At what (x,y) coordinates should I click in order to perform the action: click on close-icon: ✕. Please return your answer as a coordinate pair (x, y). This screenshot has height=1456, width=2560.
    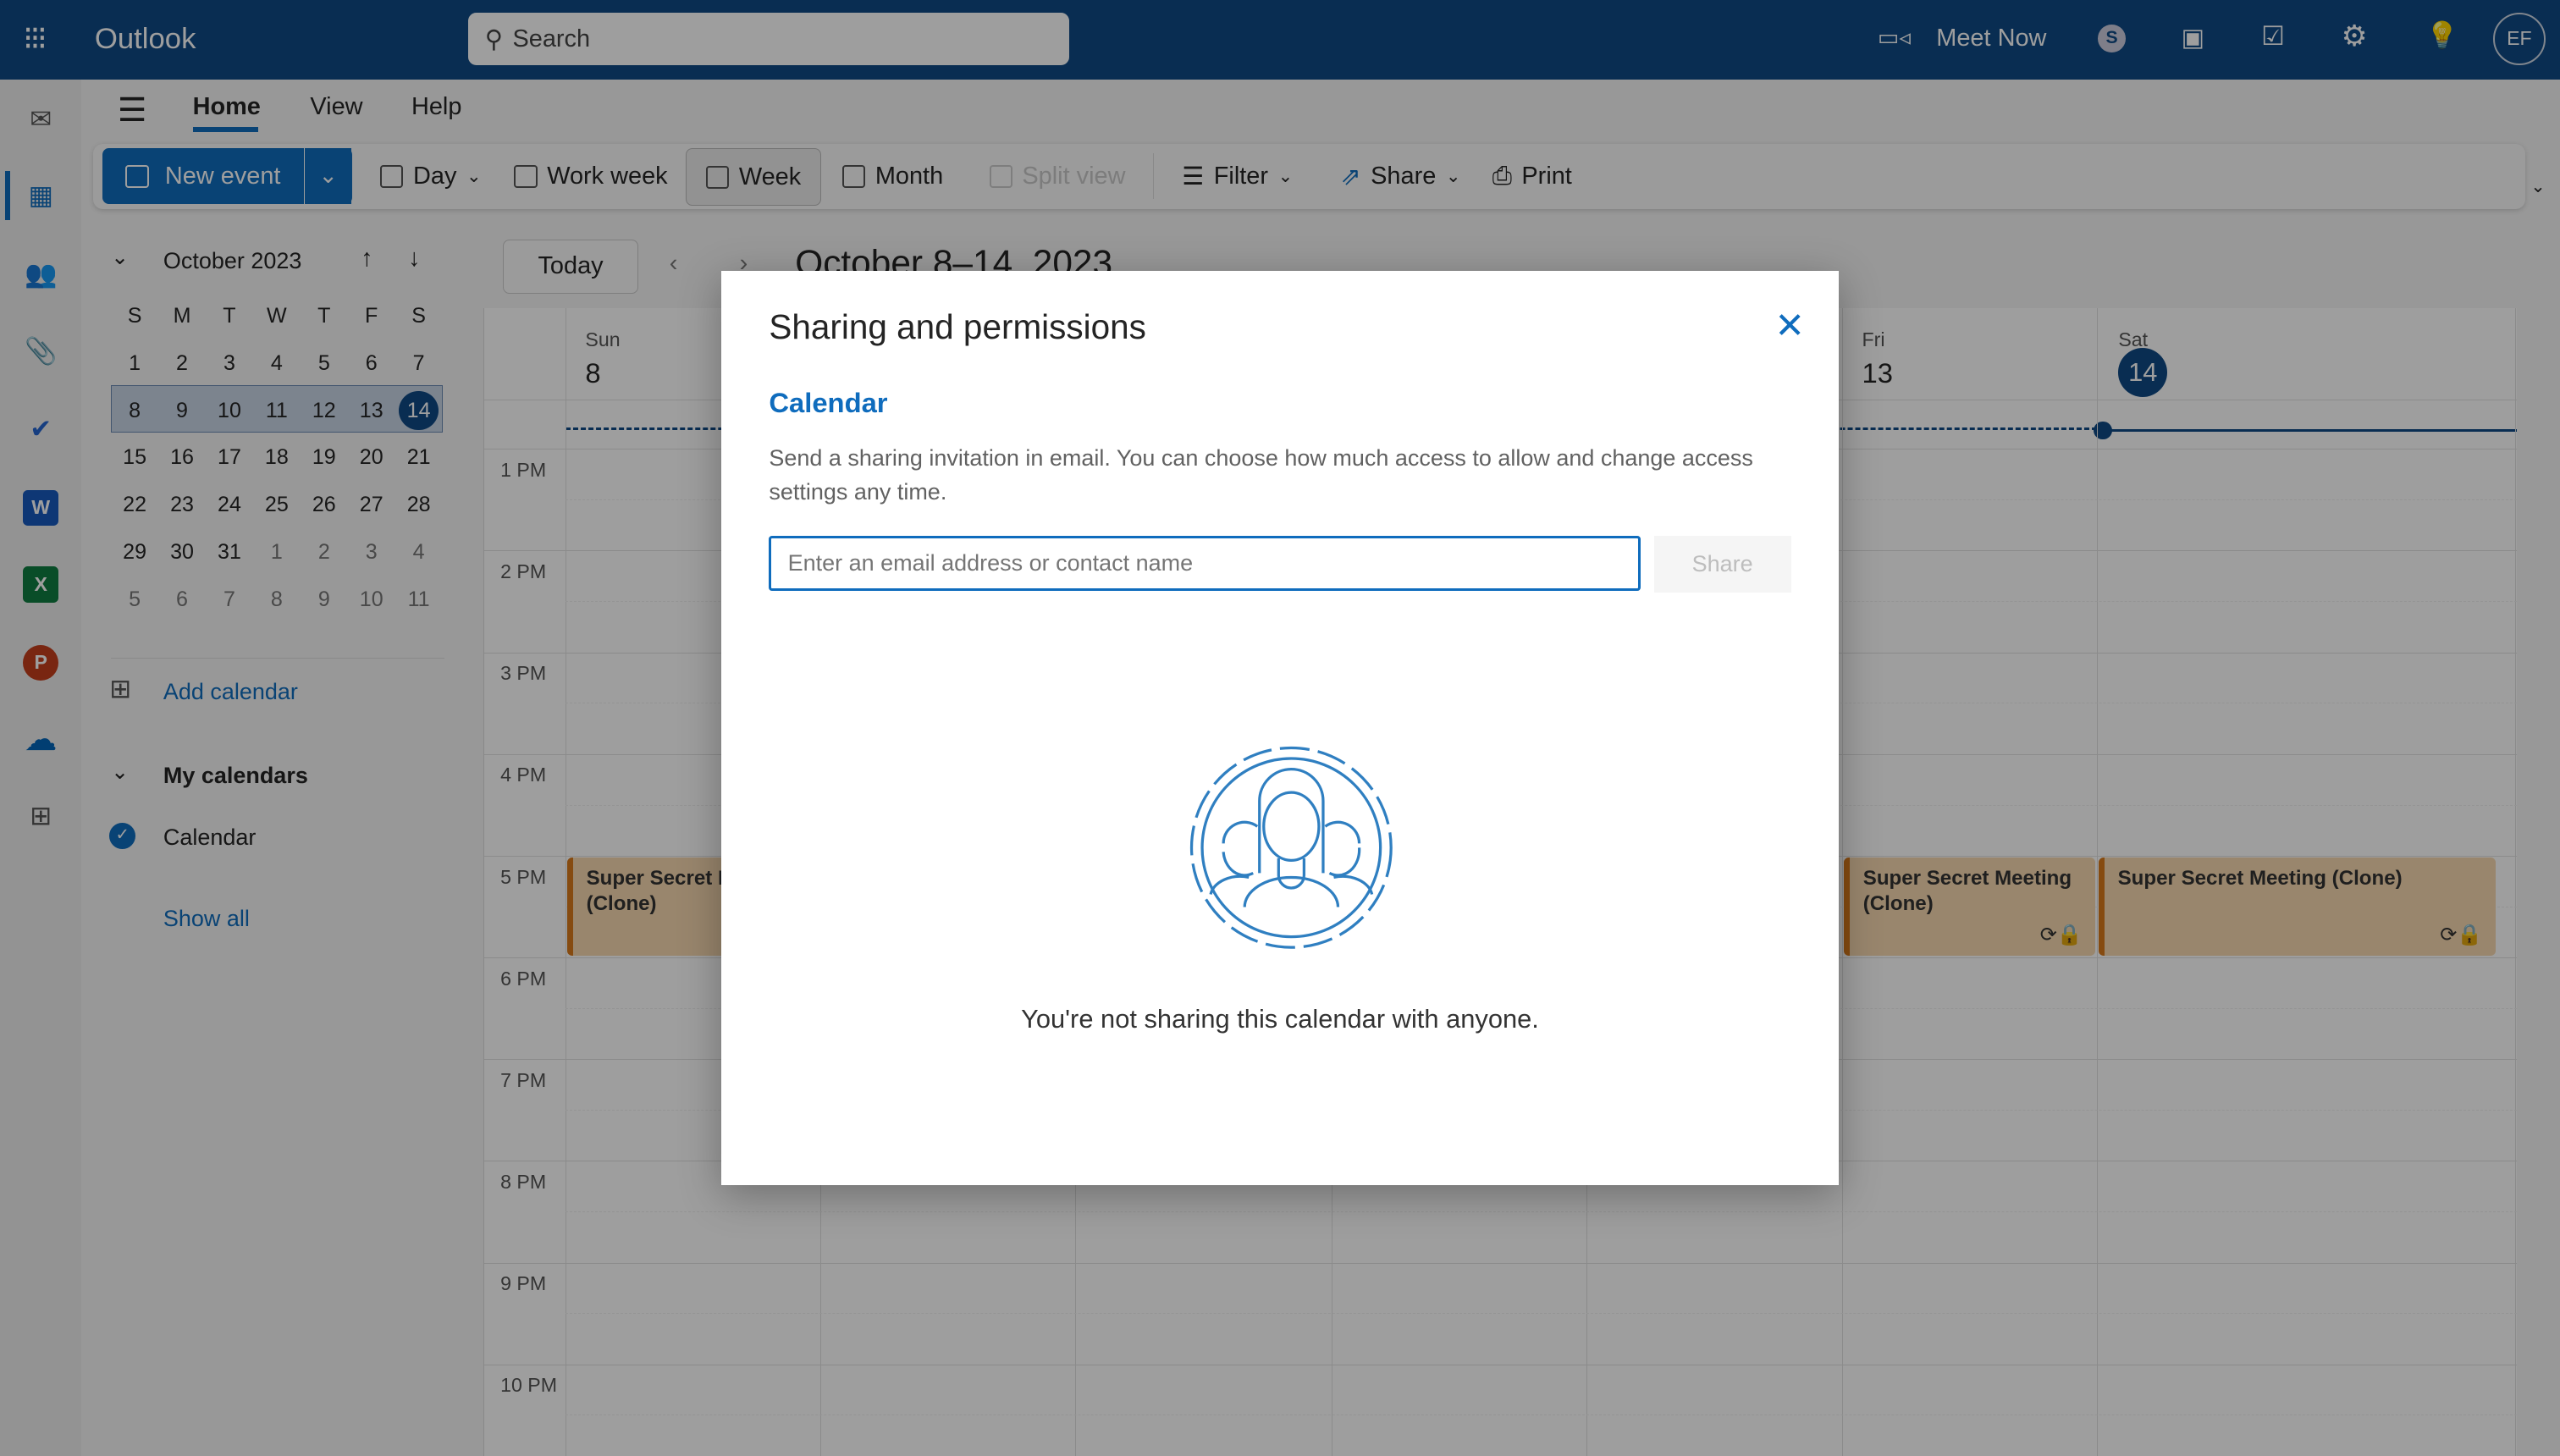
    Looking at the image, I should click on (1789, 326).